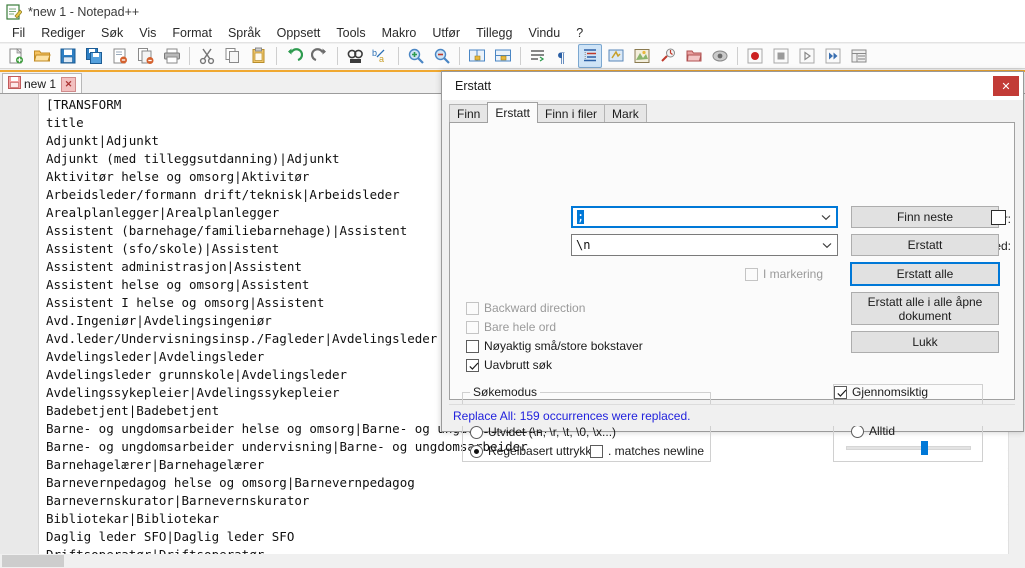  Describe the element at coordinates (564, 56) in the screenshot. I see `show-all-characters-icon: ¶` at that location.